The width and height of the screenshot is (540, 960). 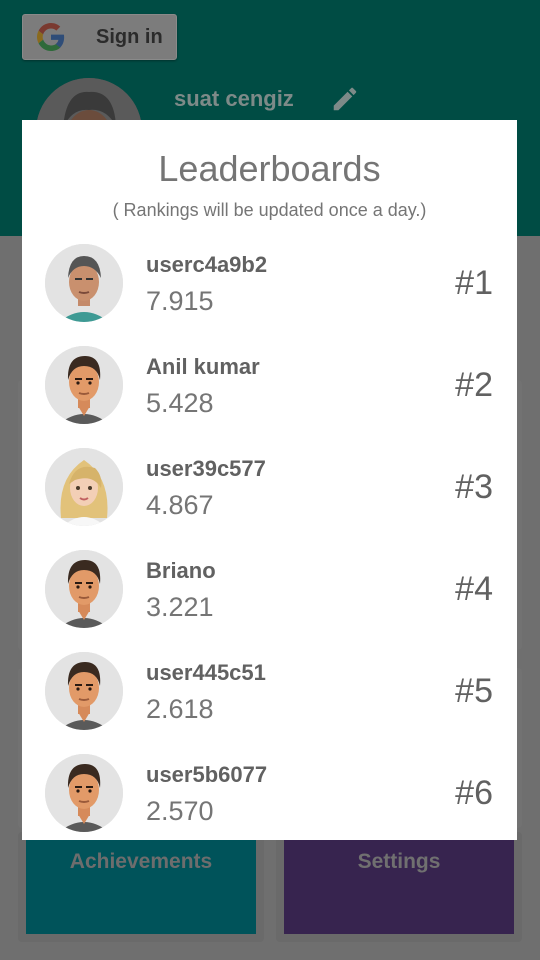 I want to click on player-rank: #6, so click(x=474, y=793).